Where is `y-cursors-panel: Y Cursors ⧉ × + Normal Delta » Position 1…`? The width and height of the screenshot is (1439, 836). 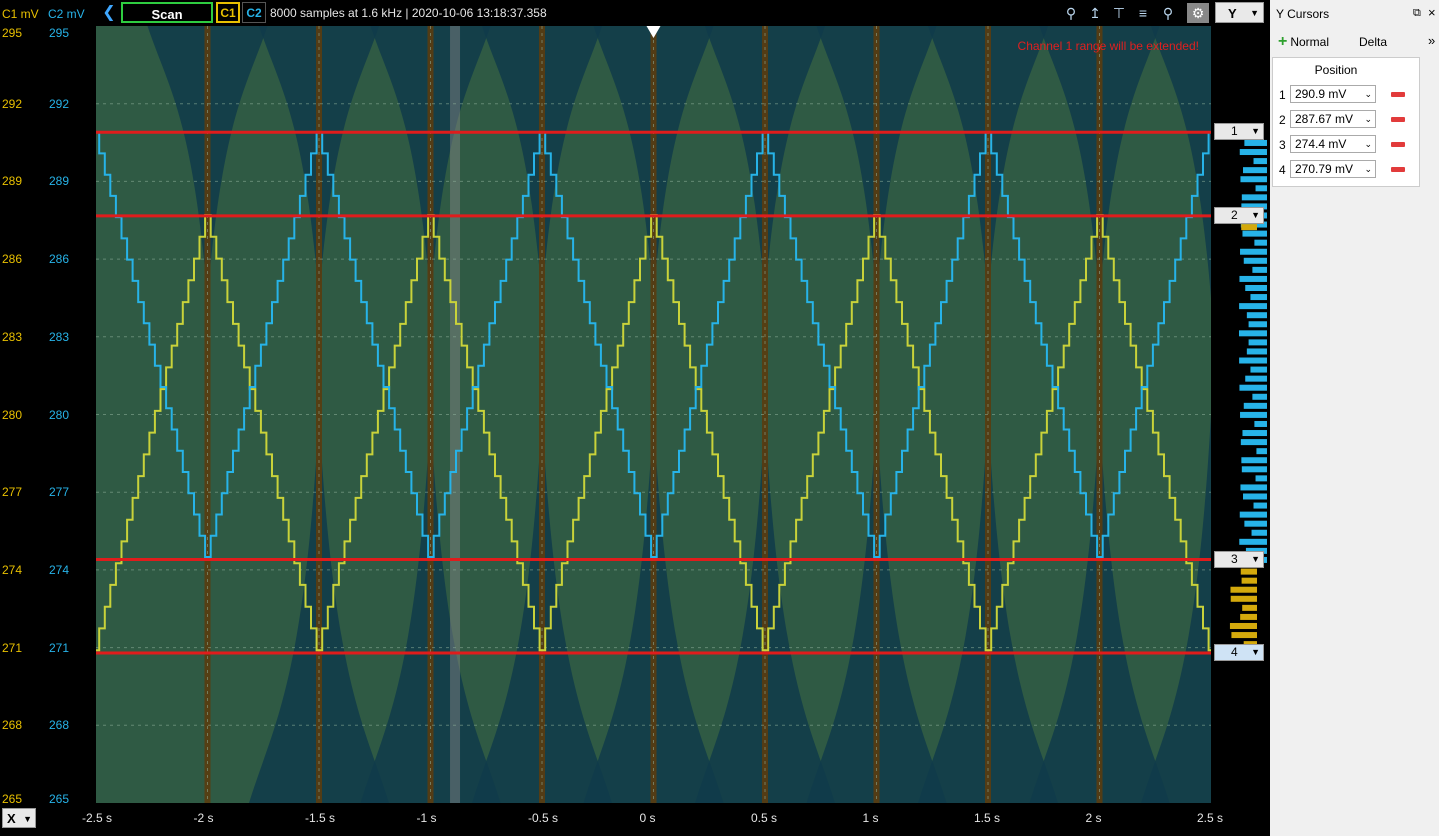 y-cursors-panel: Y Cursors ⧉ × + Normal Delta » Position 1… is located at coordinates (1354, 418).